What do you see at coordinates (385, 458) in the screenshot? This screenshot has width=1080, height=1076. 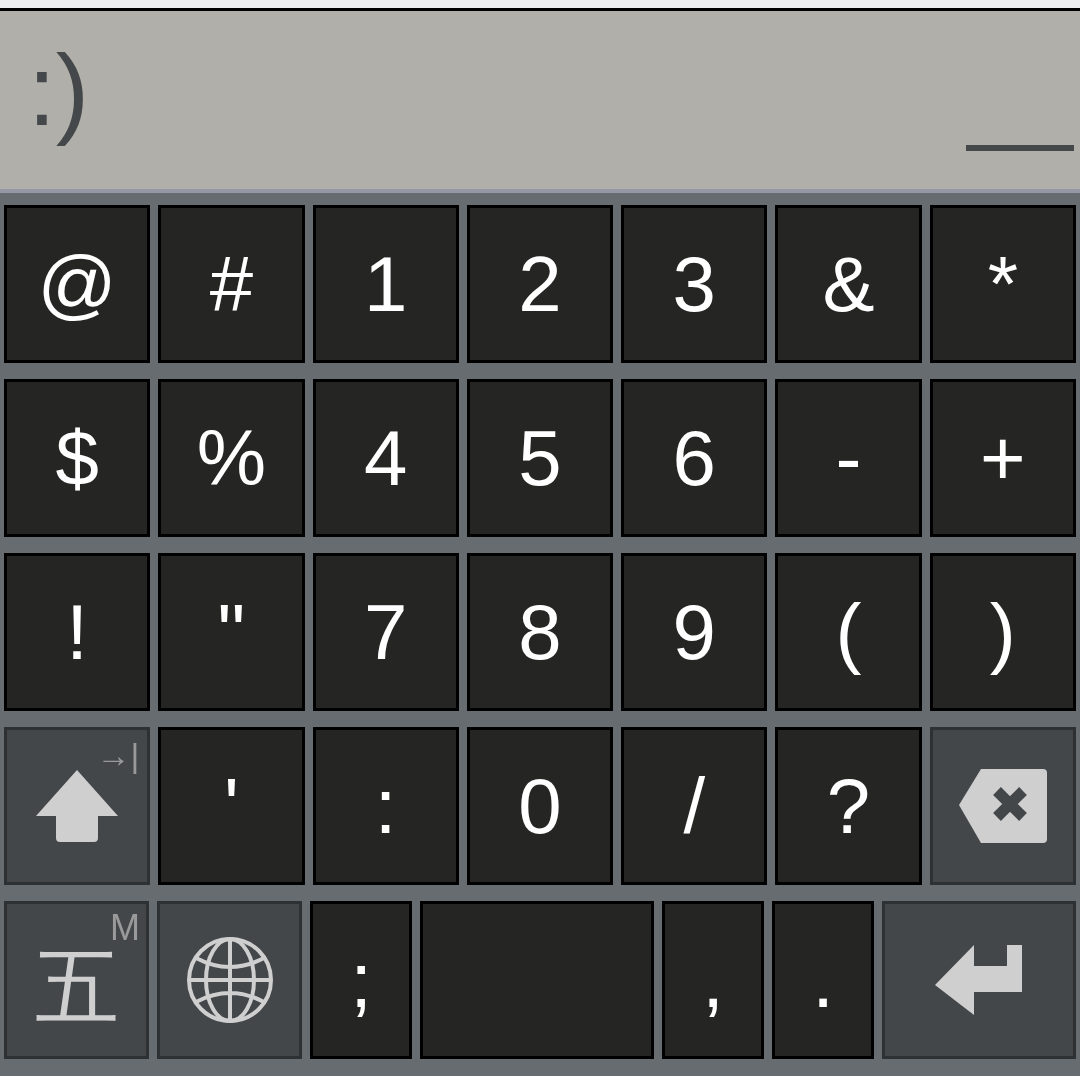 I see `key: 4` at bounding box center [385, 458].